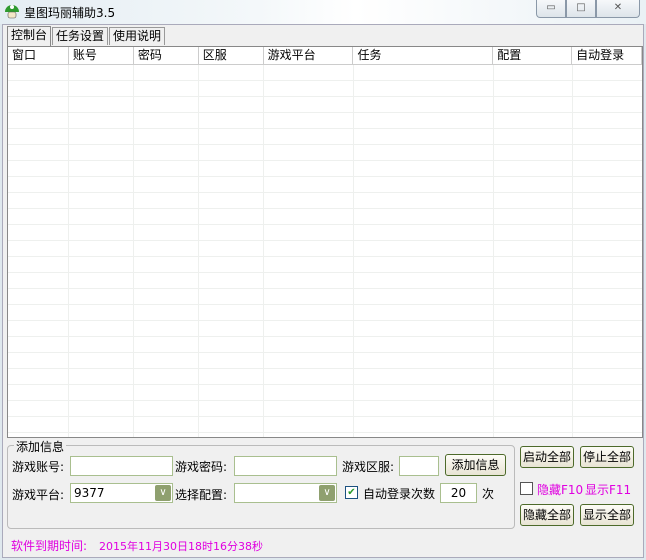 This screenshot has height=560, width=646. I want to click on hide-all-button: 隐藏全部, so click(547, 515).